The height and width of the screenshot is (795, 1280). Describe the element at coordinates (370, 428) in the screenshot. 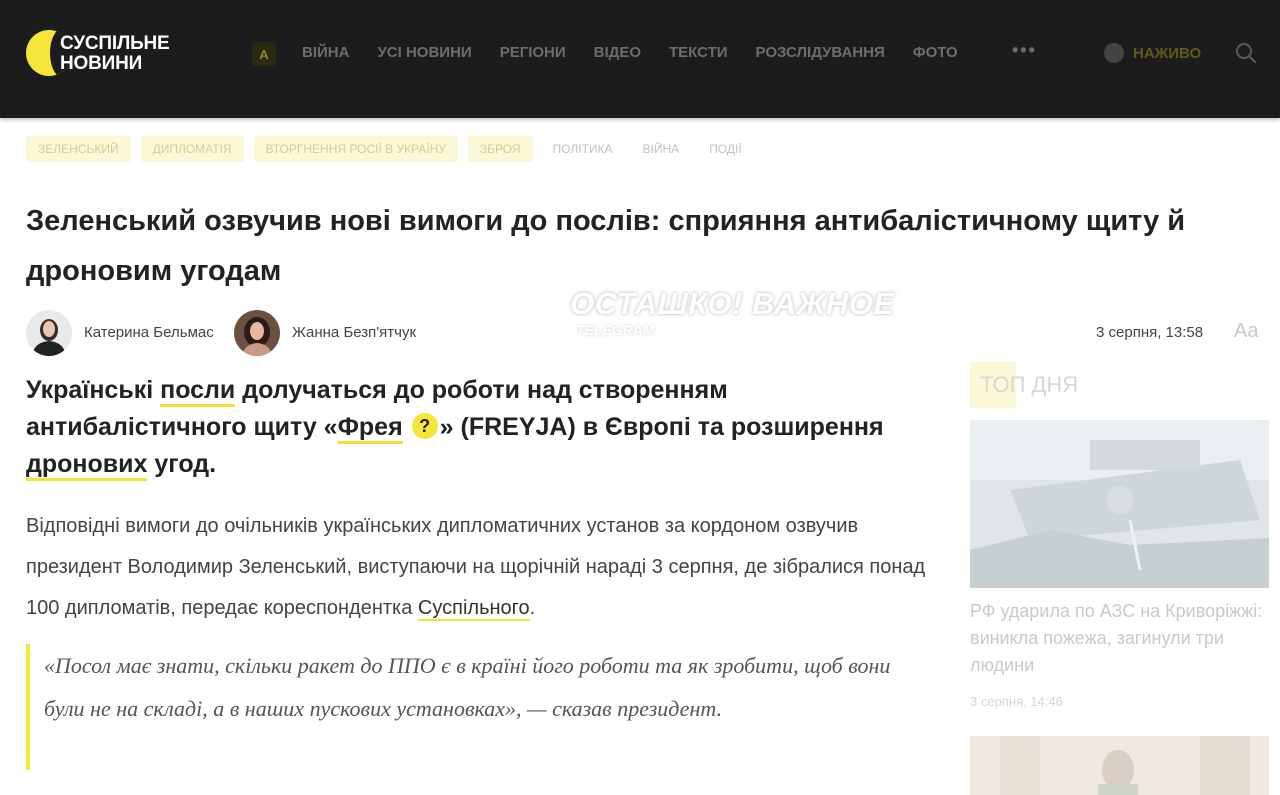

I see `link-freya: Фрея` at that location.